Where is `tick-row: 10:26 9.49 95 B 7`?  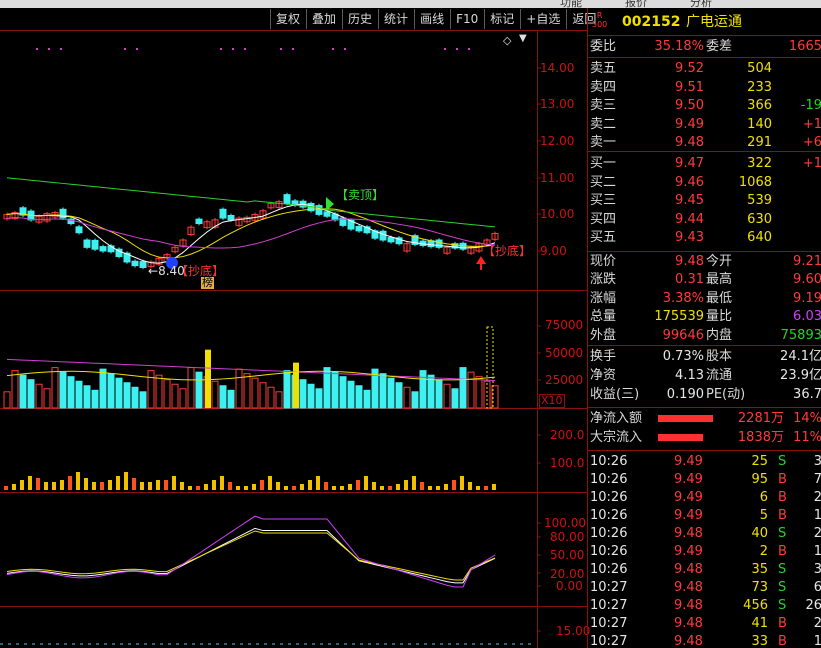 tick-row: 10:26 9.49 95 B 7 is located at coordinates (704, 480).